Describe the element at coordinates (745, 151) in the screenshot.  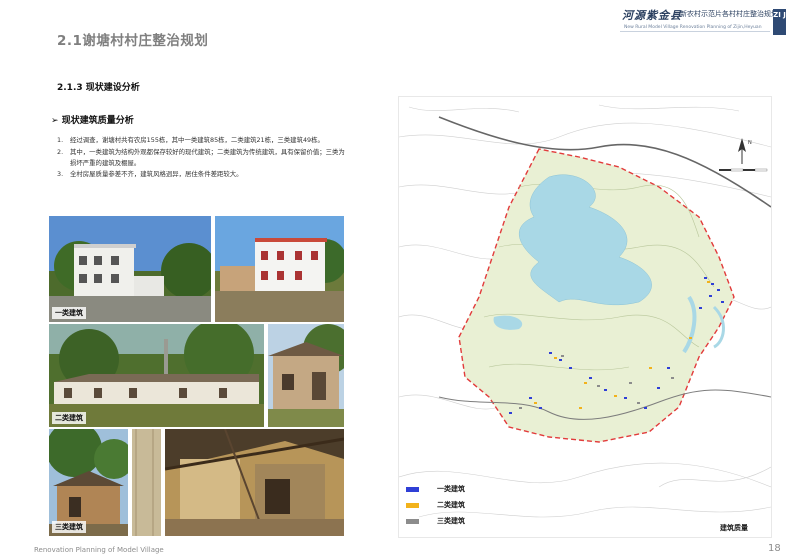
I see `north-arrow-icon: N` at that location.